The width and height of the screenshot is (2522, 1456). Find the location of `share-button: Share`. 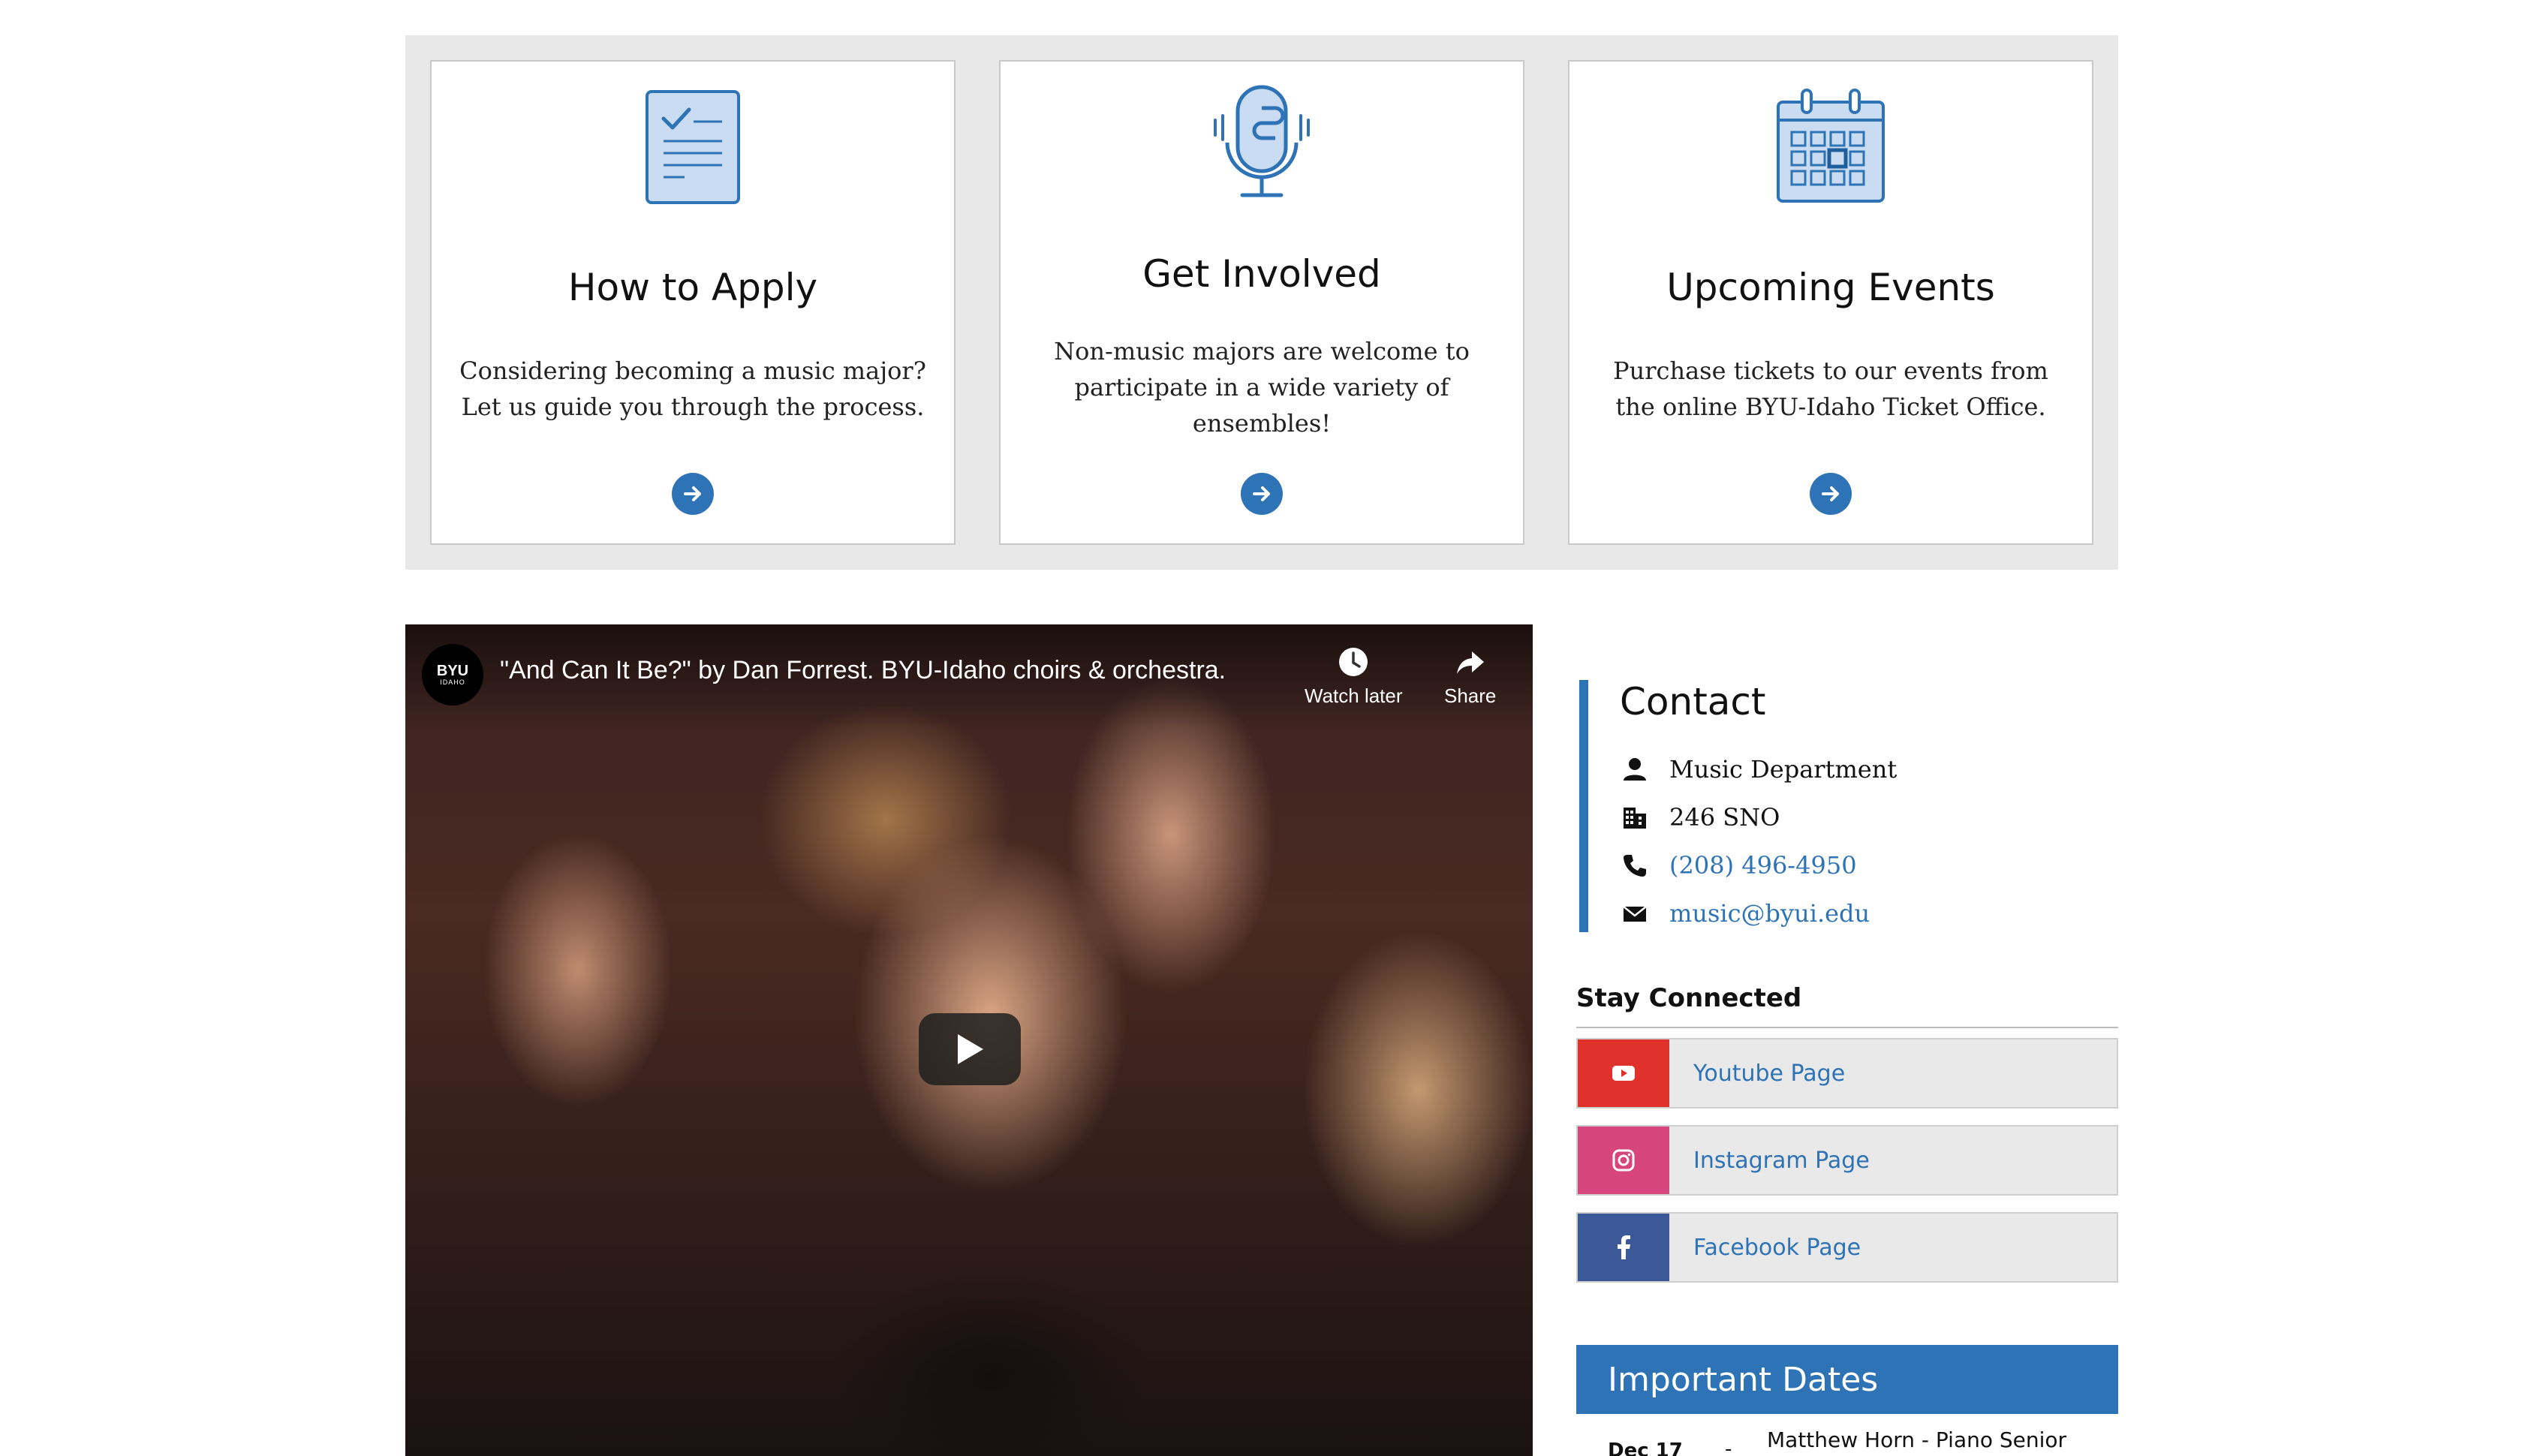

share-button: Share is located at coordinates (1470, 676).